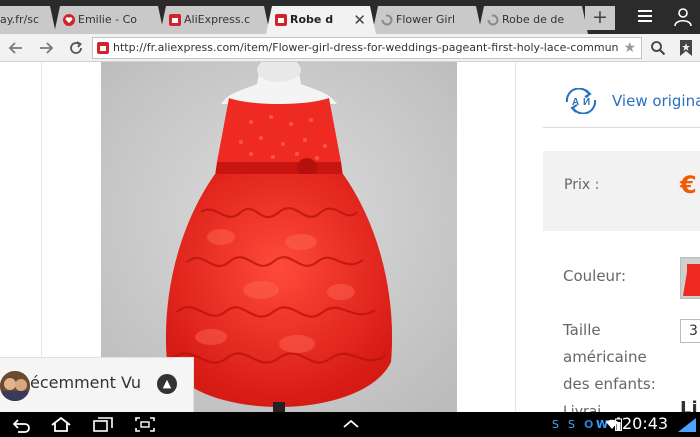 This screenshot has width=700, height=437. Describe the element at coordinates (217, 19) in the screenshot. I see `tab-label: AliExpress.c` at that location.